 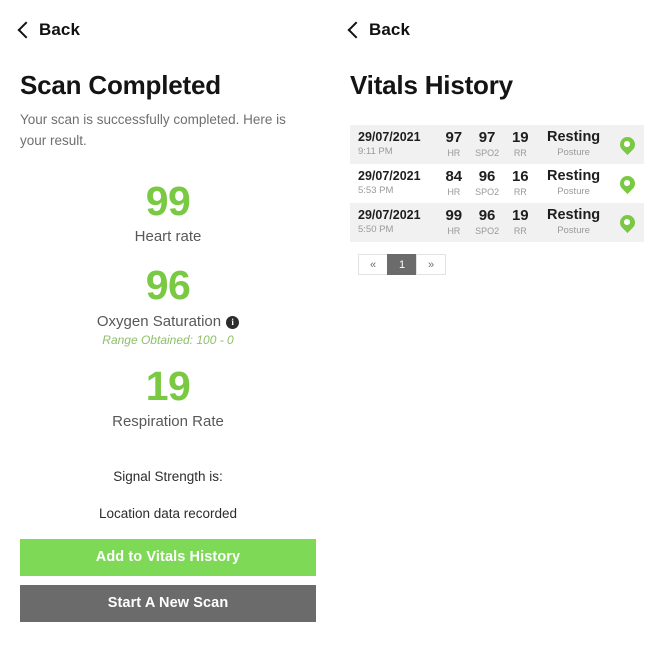 I want to click on row-hr-value: 84, so click(x=454, y=177).